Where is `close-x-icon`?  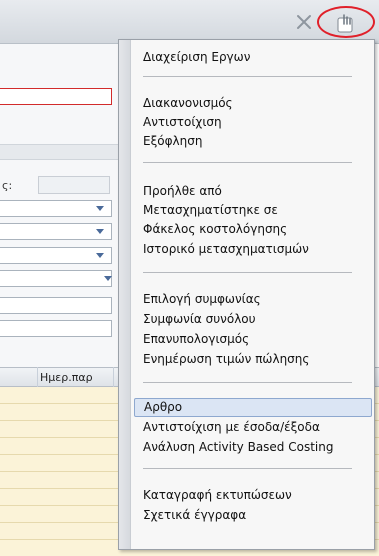 close-x-icon is located at coordinates (304, 22).